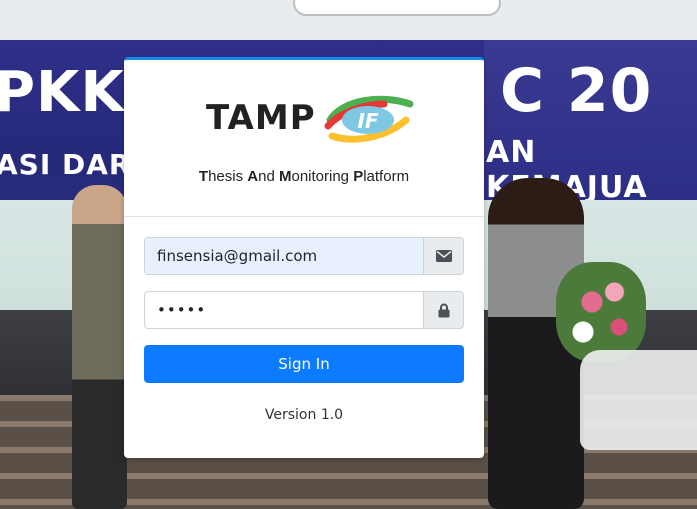 The width and height of the screenshot is (697, 509). Describe the element at coordinates (203, 176) in the screenshot. I see `tagline-initial-t: T` at that location.